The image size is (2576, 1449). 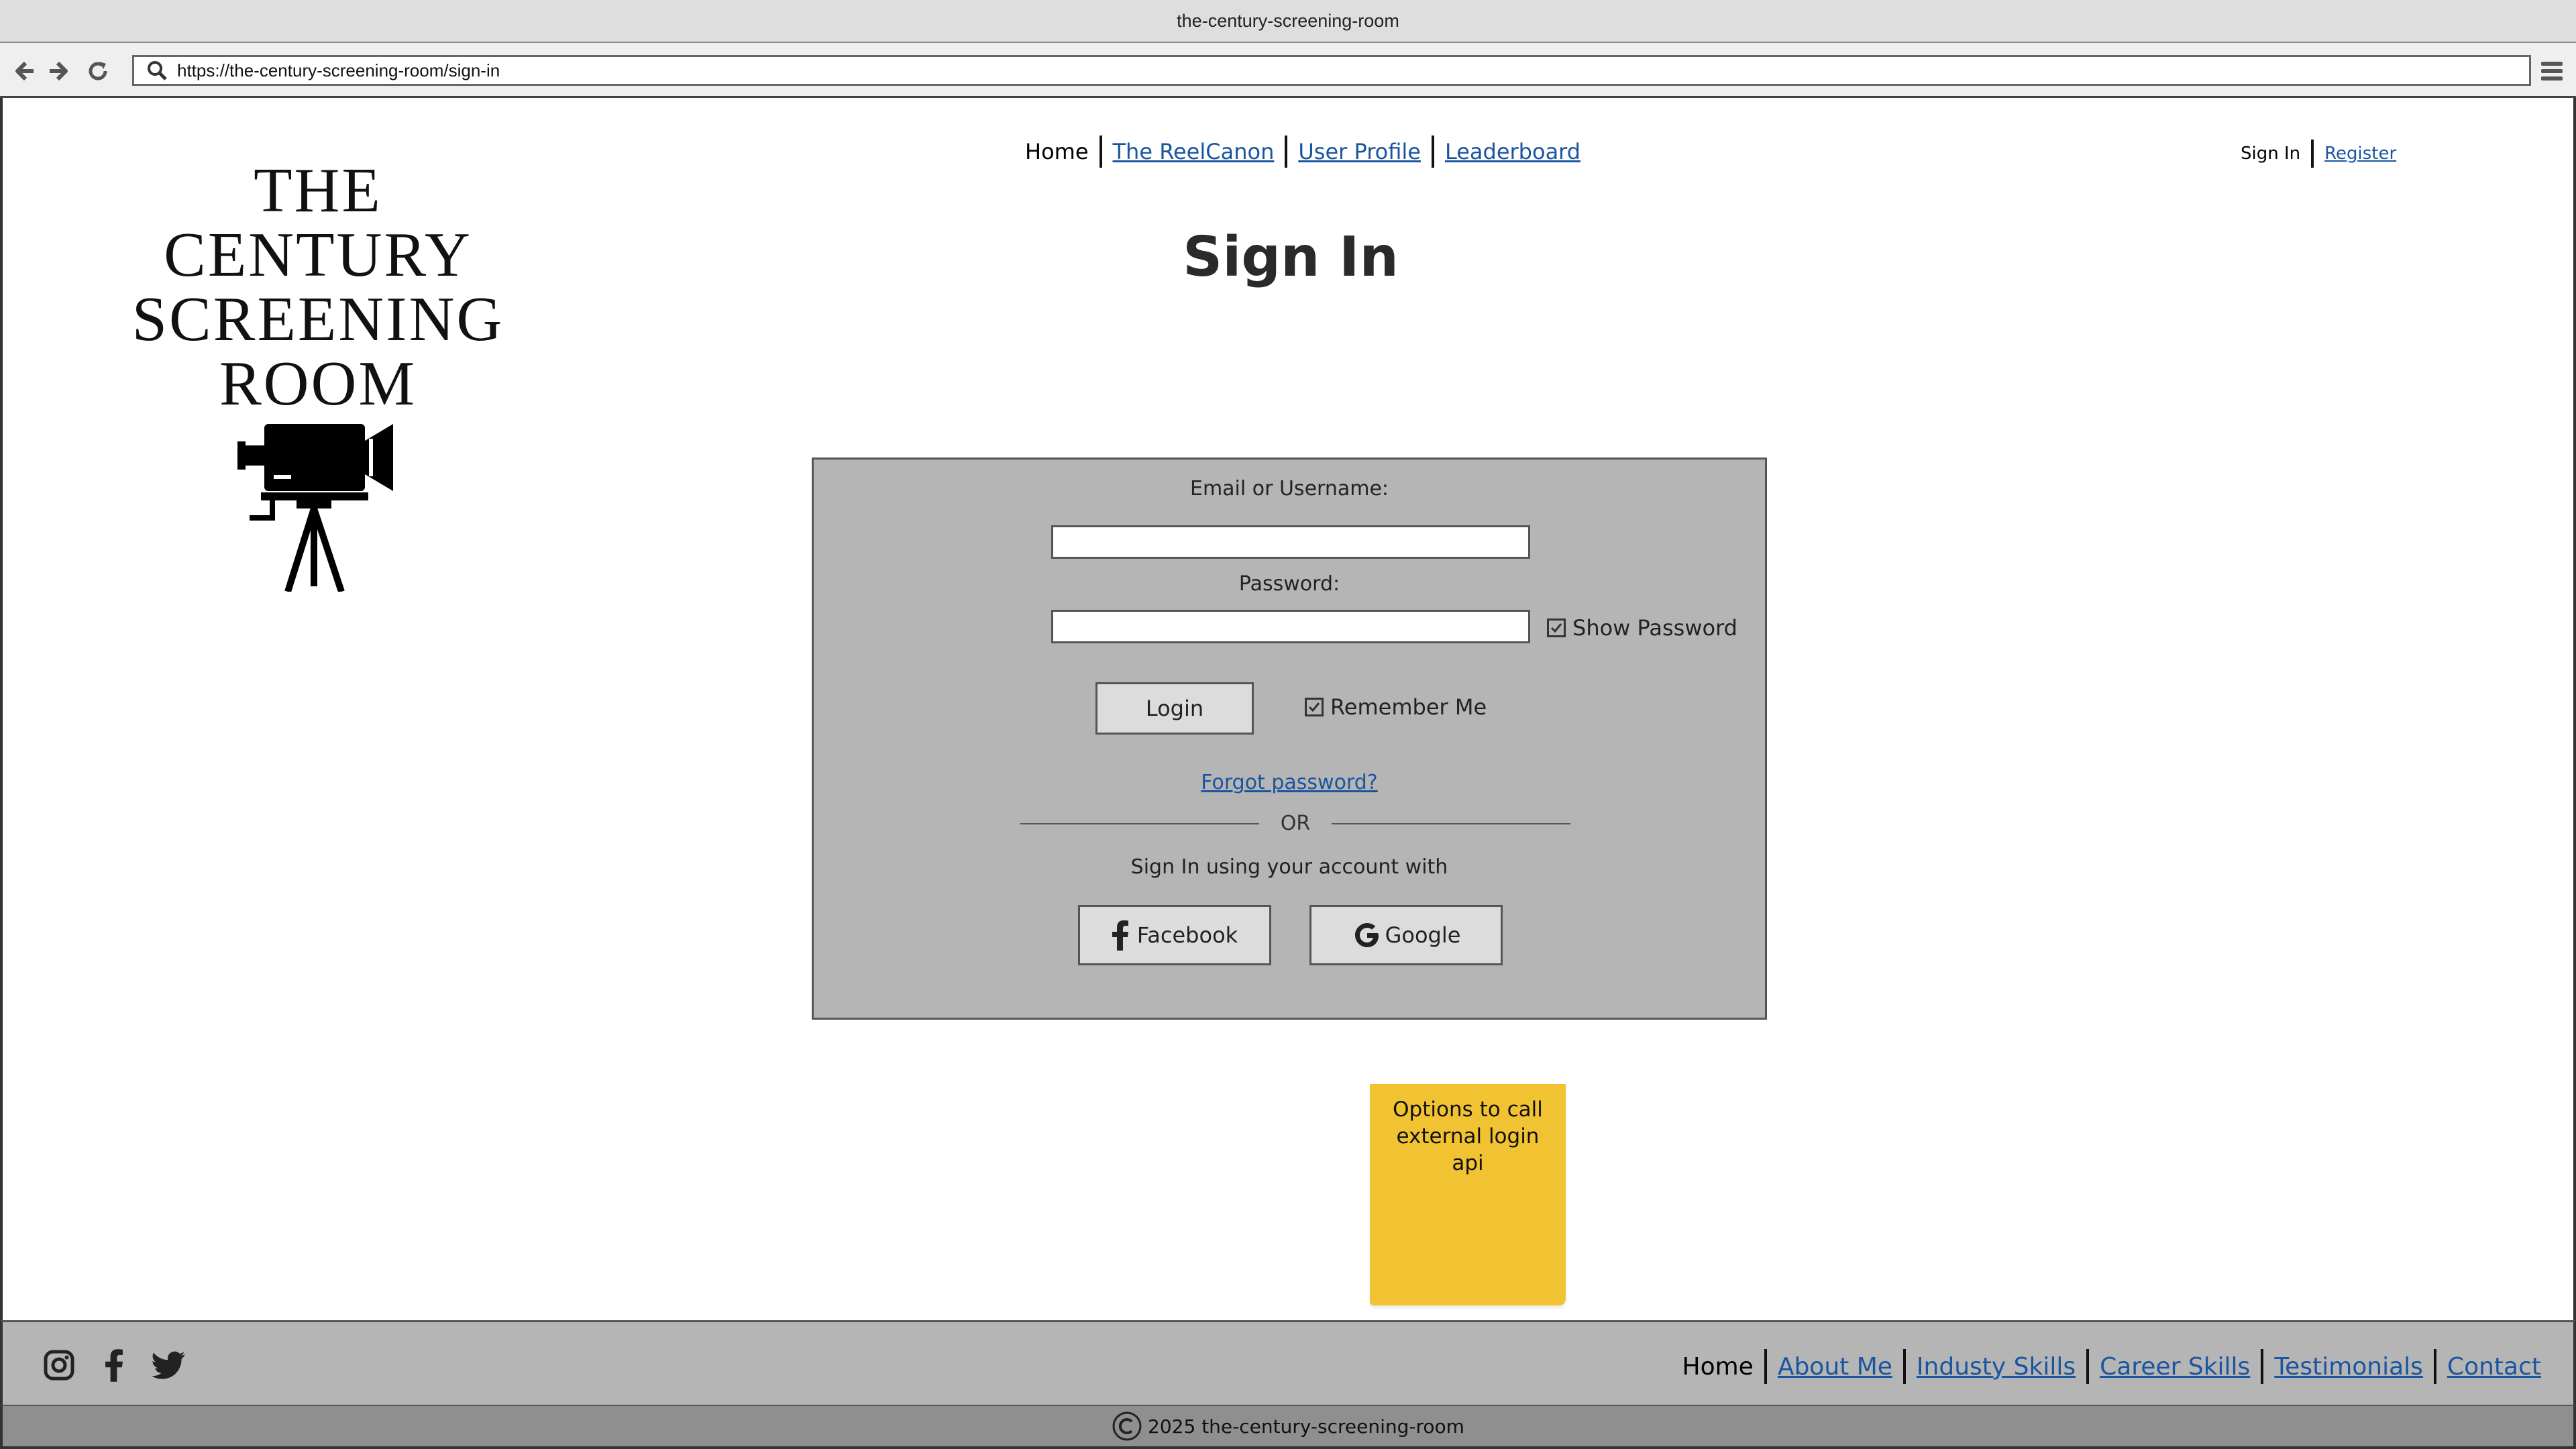 I want to click on movie-camera-icon, so click(x=315, y=508).